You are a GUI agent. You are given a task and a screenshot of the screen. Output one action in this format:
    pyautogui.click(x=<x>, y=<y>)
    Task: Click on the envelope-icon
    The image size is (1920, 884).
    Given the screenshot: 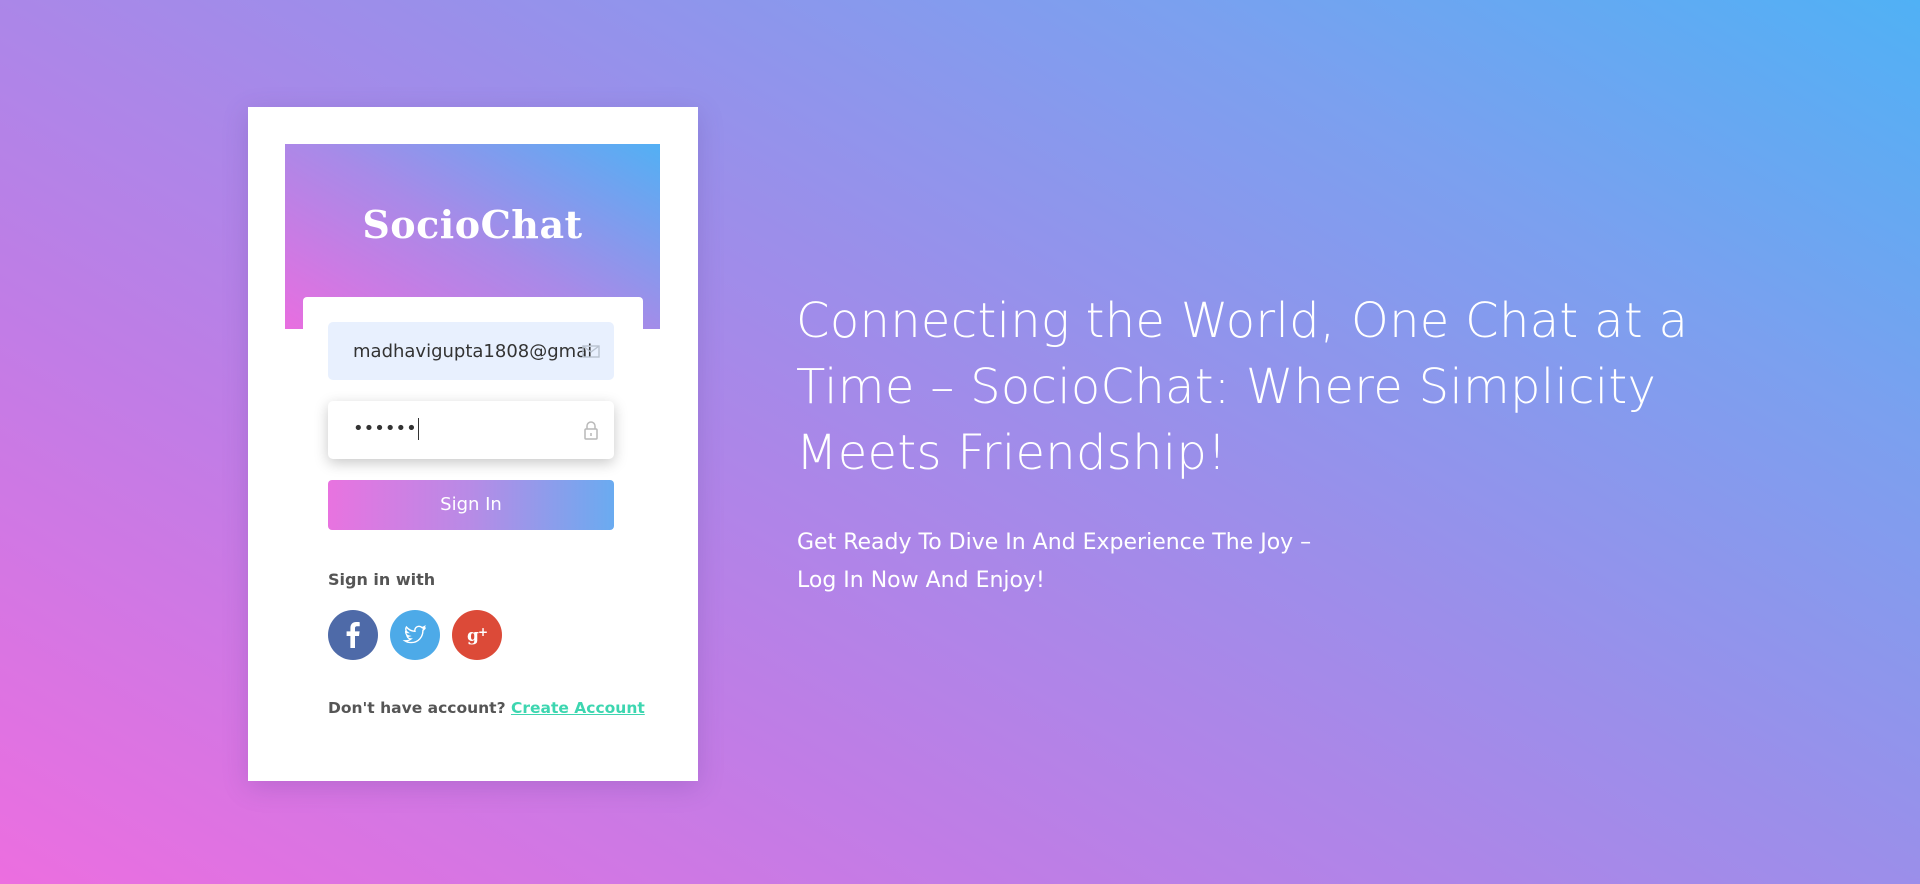 What is the action you would take?
    pyautogui.click(x=591, y=351)
    